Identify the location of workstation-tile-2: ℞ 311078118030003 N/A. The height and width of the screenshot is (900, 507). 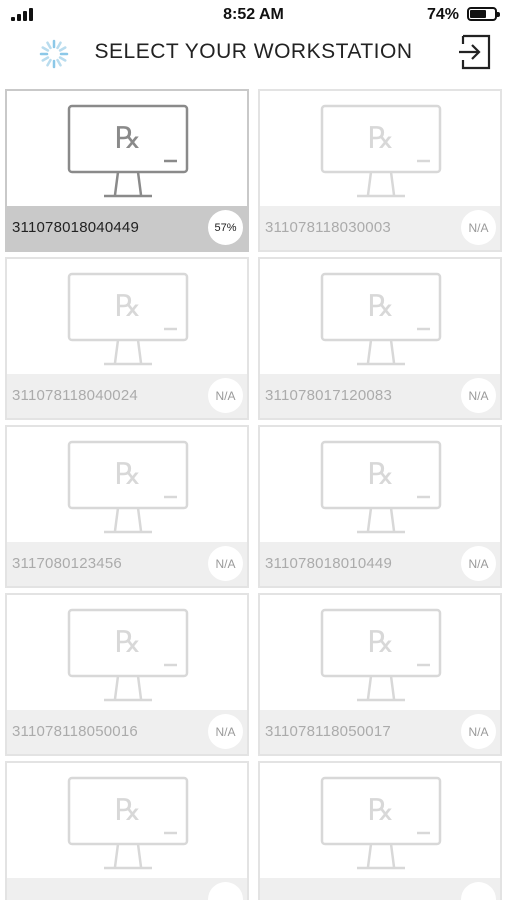
(380, 170).